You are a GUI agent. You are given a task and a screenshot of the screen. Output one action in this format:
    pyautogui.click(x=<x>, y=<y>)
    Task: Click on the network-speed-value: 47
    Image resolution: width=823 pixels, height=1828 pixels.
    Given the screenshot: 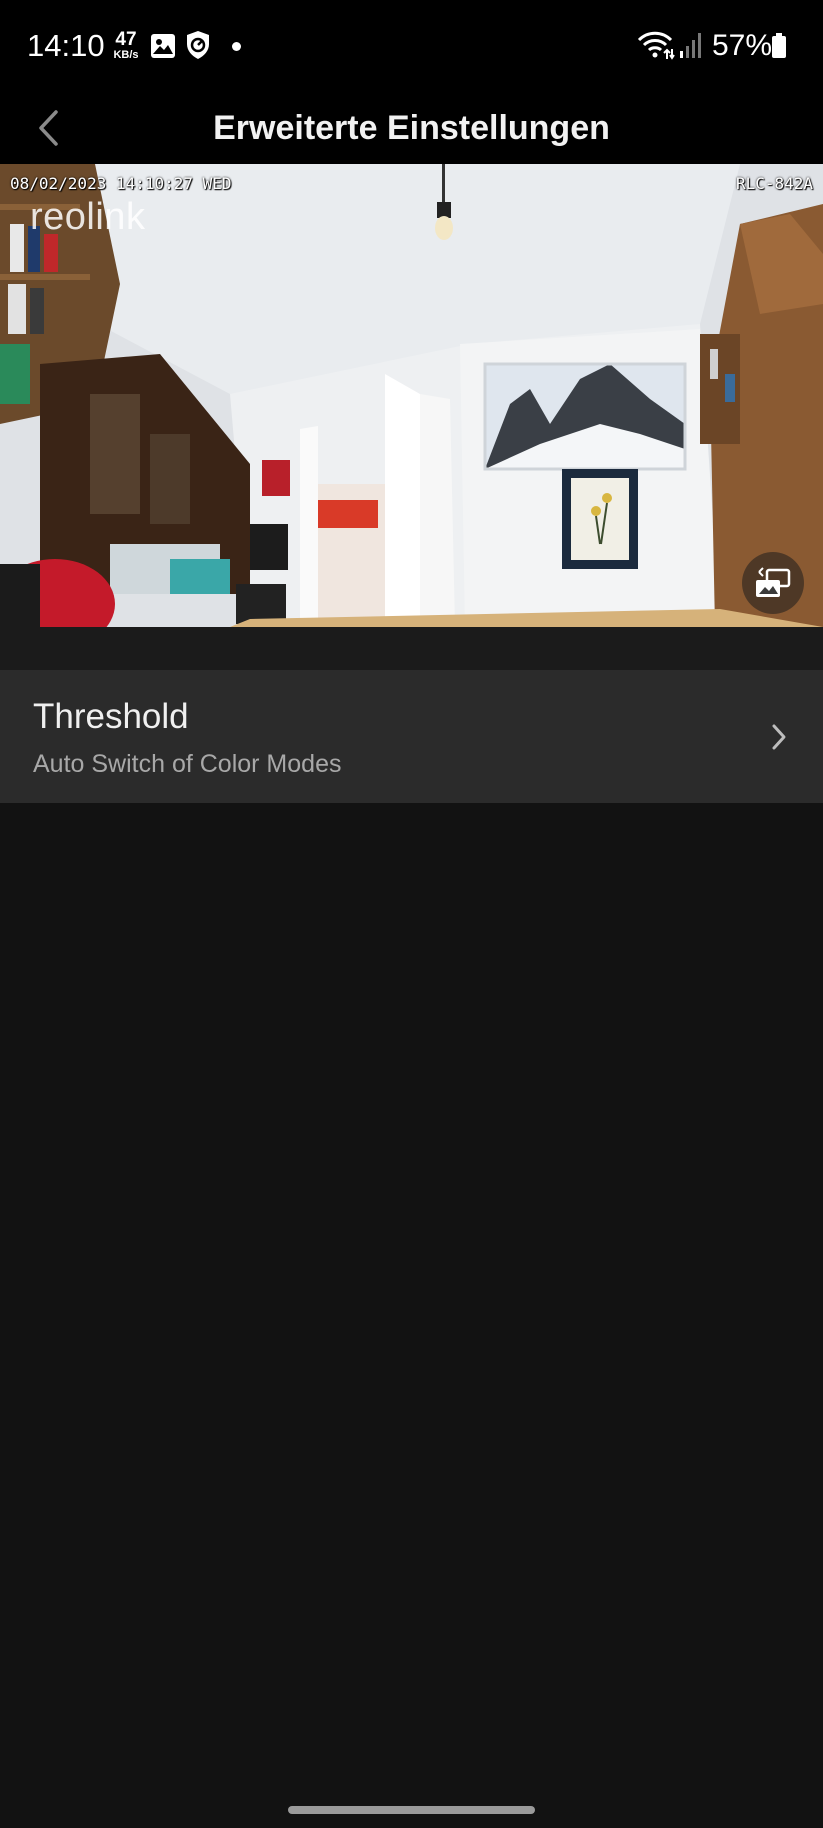 What is the action you would take?
    pyautogui.click(x=126, y=39)
    